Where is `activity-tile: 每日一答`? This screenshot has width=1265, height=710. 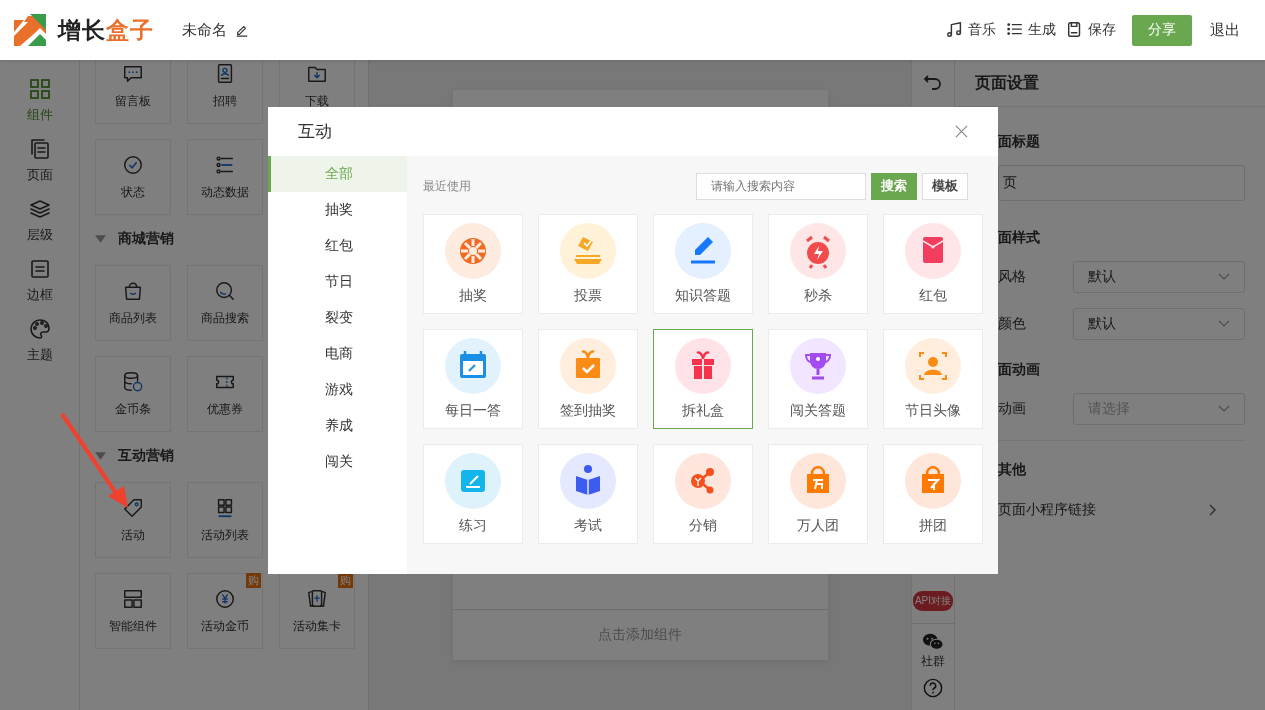
activity-tile: 每日一答 is located at coordinates (473, 379).